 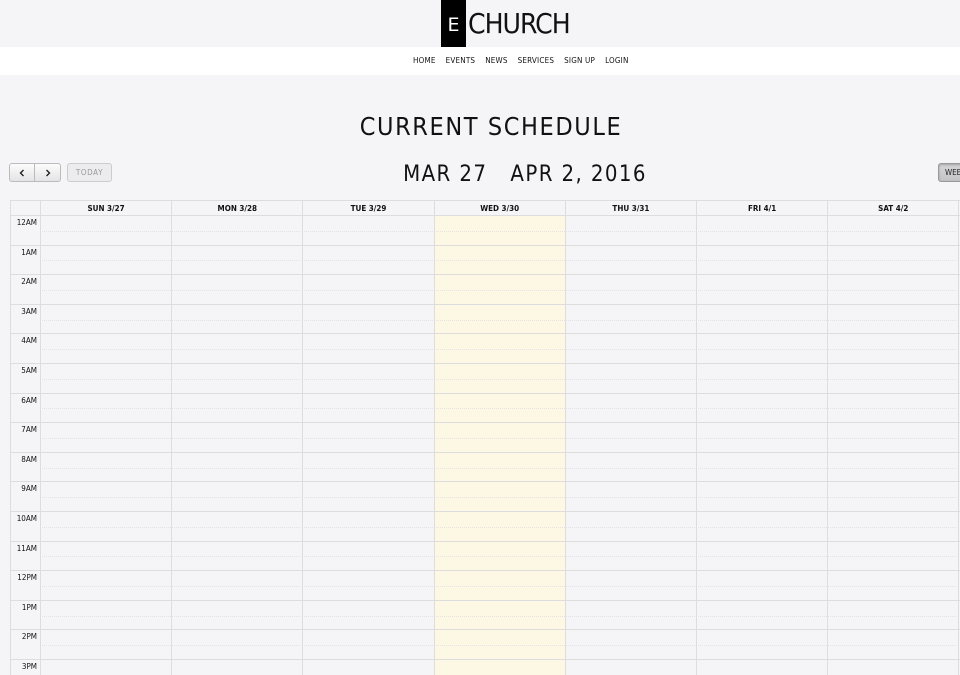 I want to click on hour-label: 12AM, so click(x=26, y=222).